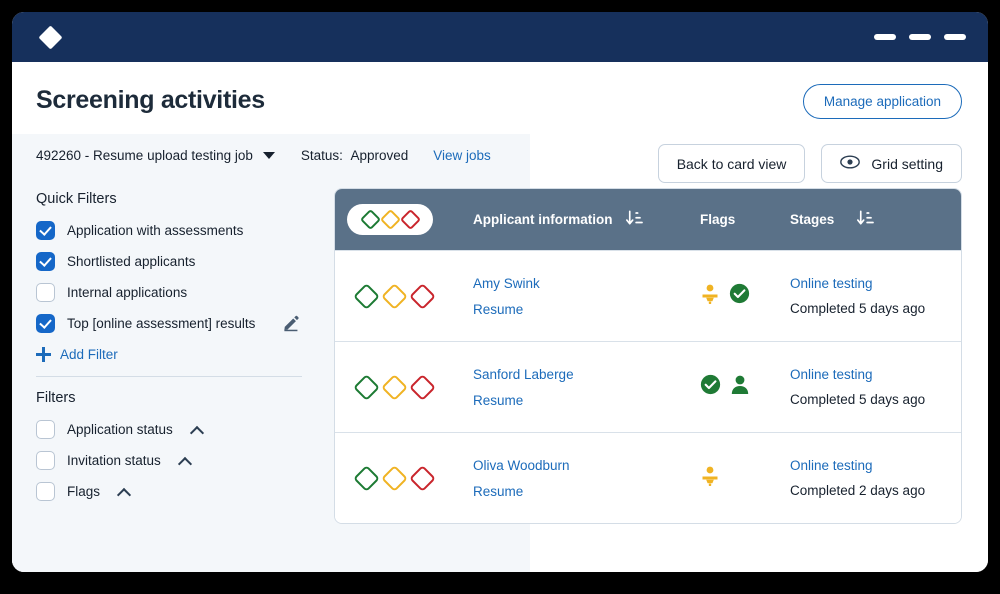 The height and width of the screenshot is (594, 1000). What do you see at coordinates (268, 155) in the screenshot?
I see `chevron-down-icon` at bounding box center [268, 155].